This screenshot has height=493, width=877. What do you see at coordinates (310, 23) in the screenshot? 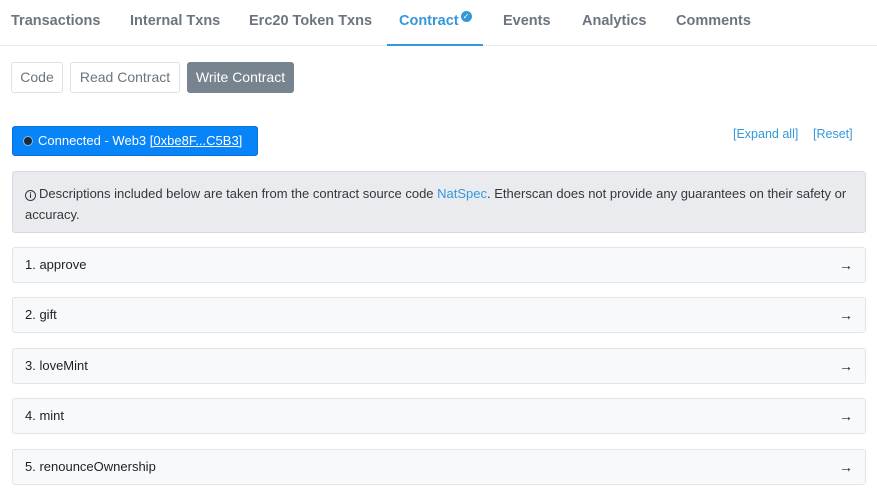
I see `tab-erc20-token-txns: Erc20 Token Txns` at bounding box center [310, 23].